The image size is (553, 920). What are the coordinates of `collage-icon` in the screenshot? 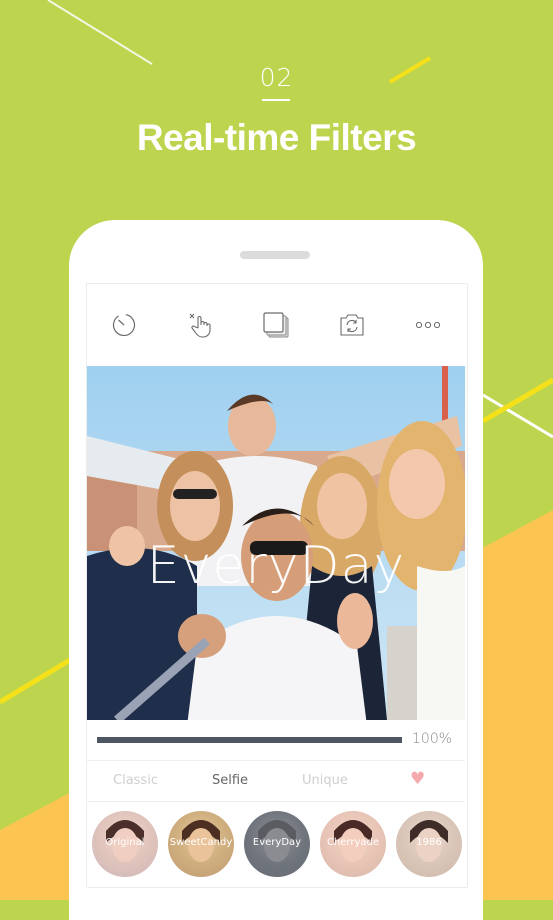 It's located at (276, 325).